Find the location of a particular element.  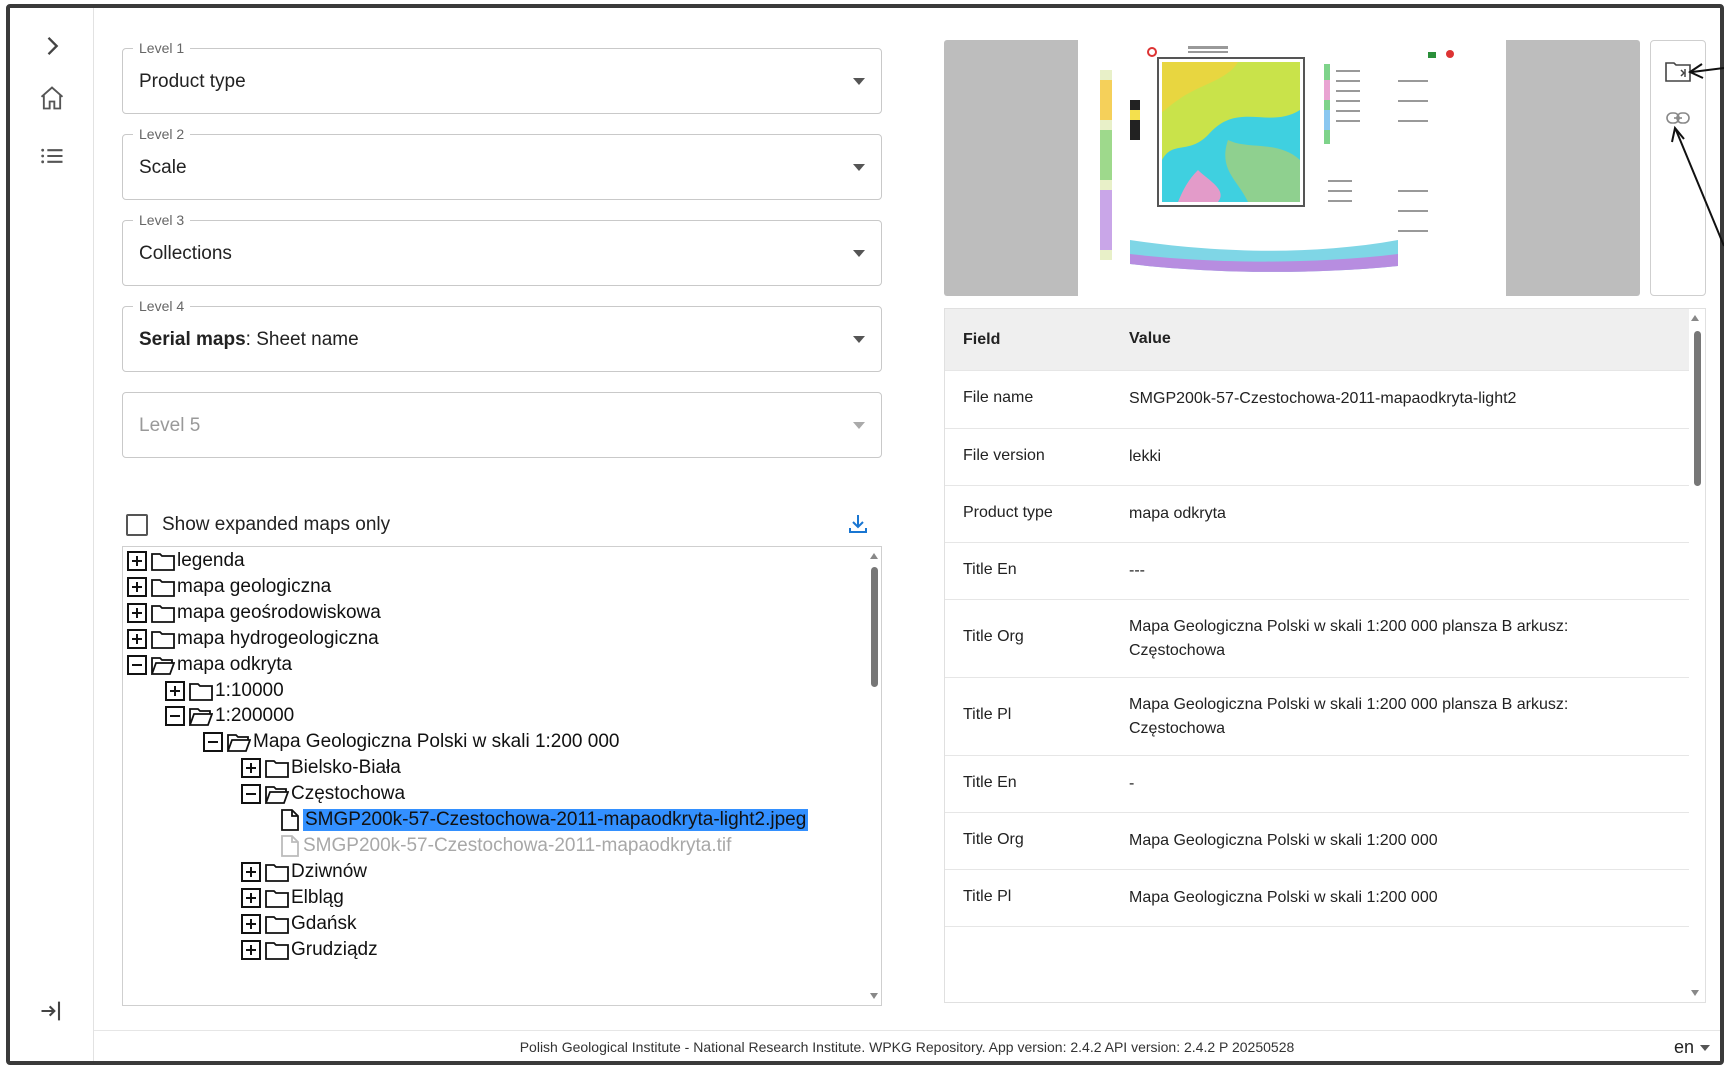

tree-node: Gdańsk is located at coordinates (298, 924).